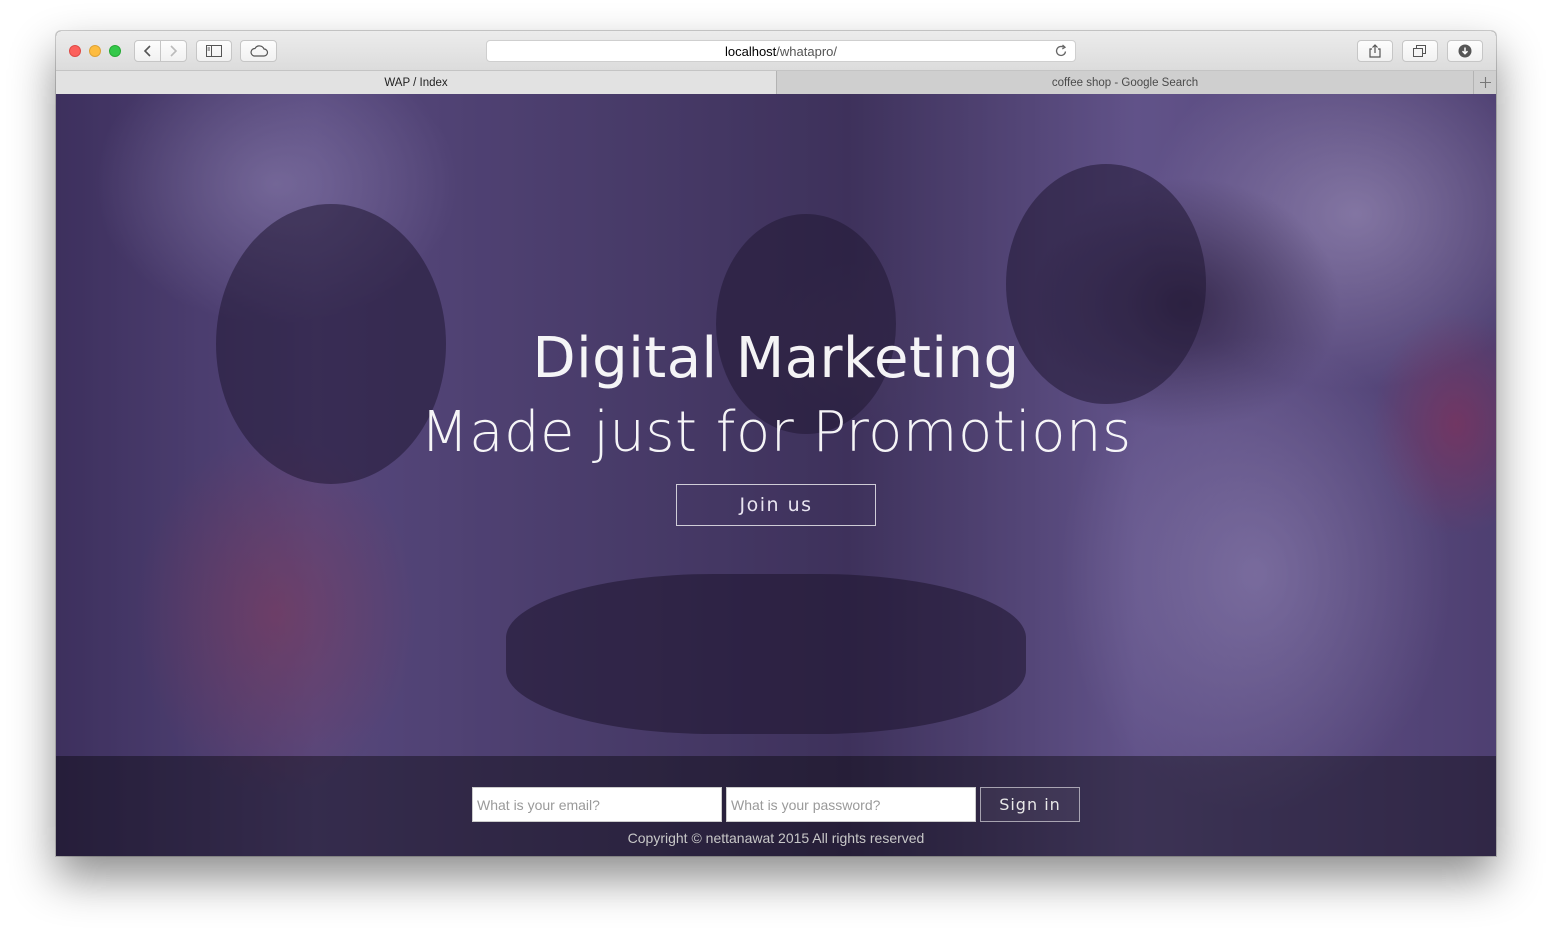 The height and width of the screenshot is (936, 1552). I want to click on downloads-button, so click(1465, 51).